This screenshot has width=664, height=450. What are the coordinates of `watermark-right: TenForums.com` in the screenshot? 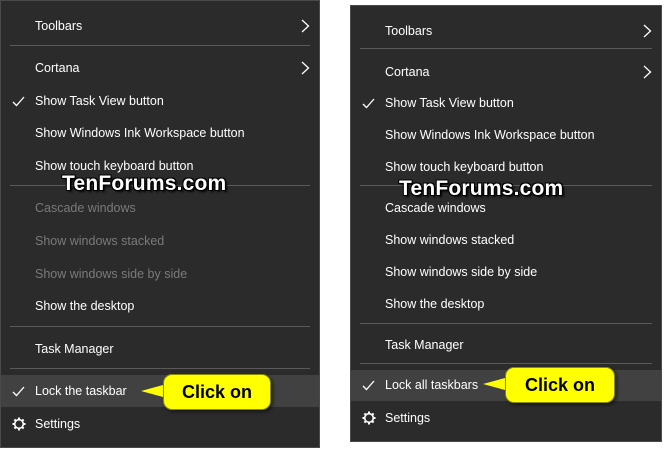 It's located at (481, 188).